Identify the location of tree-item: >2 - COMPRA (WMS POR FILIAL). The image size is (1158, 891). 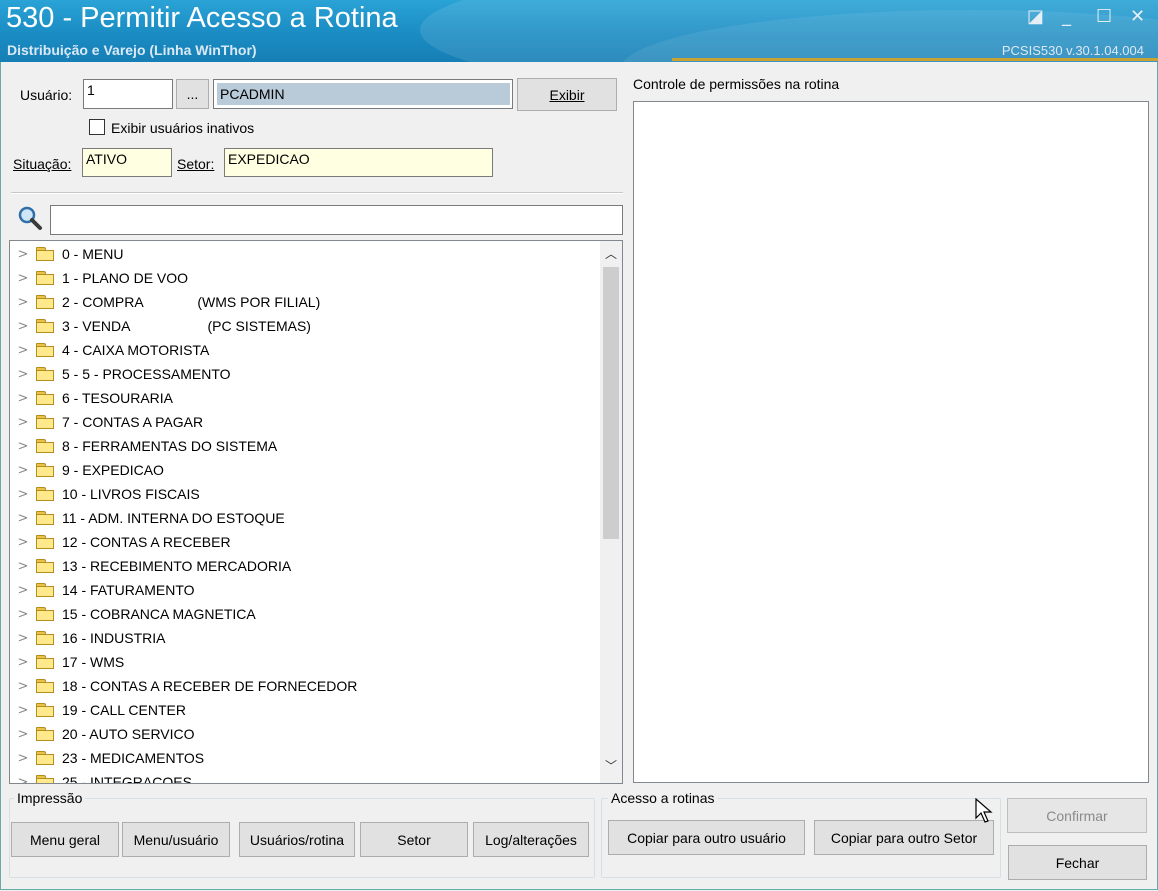
(305, 302).